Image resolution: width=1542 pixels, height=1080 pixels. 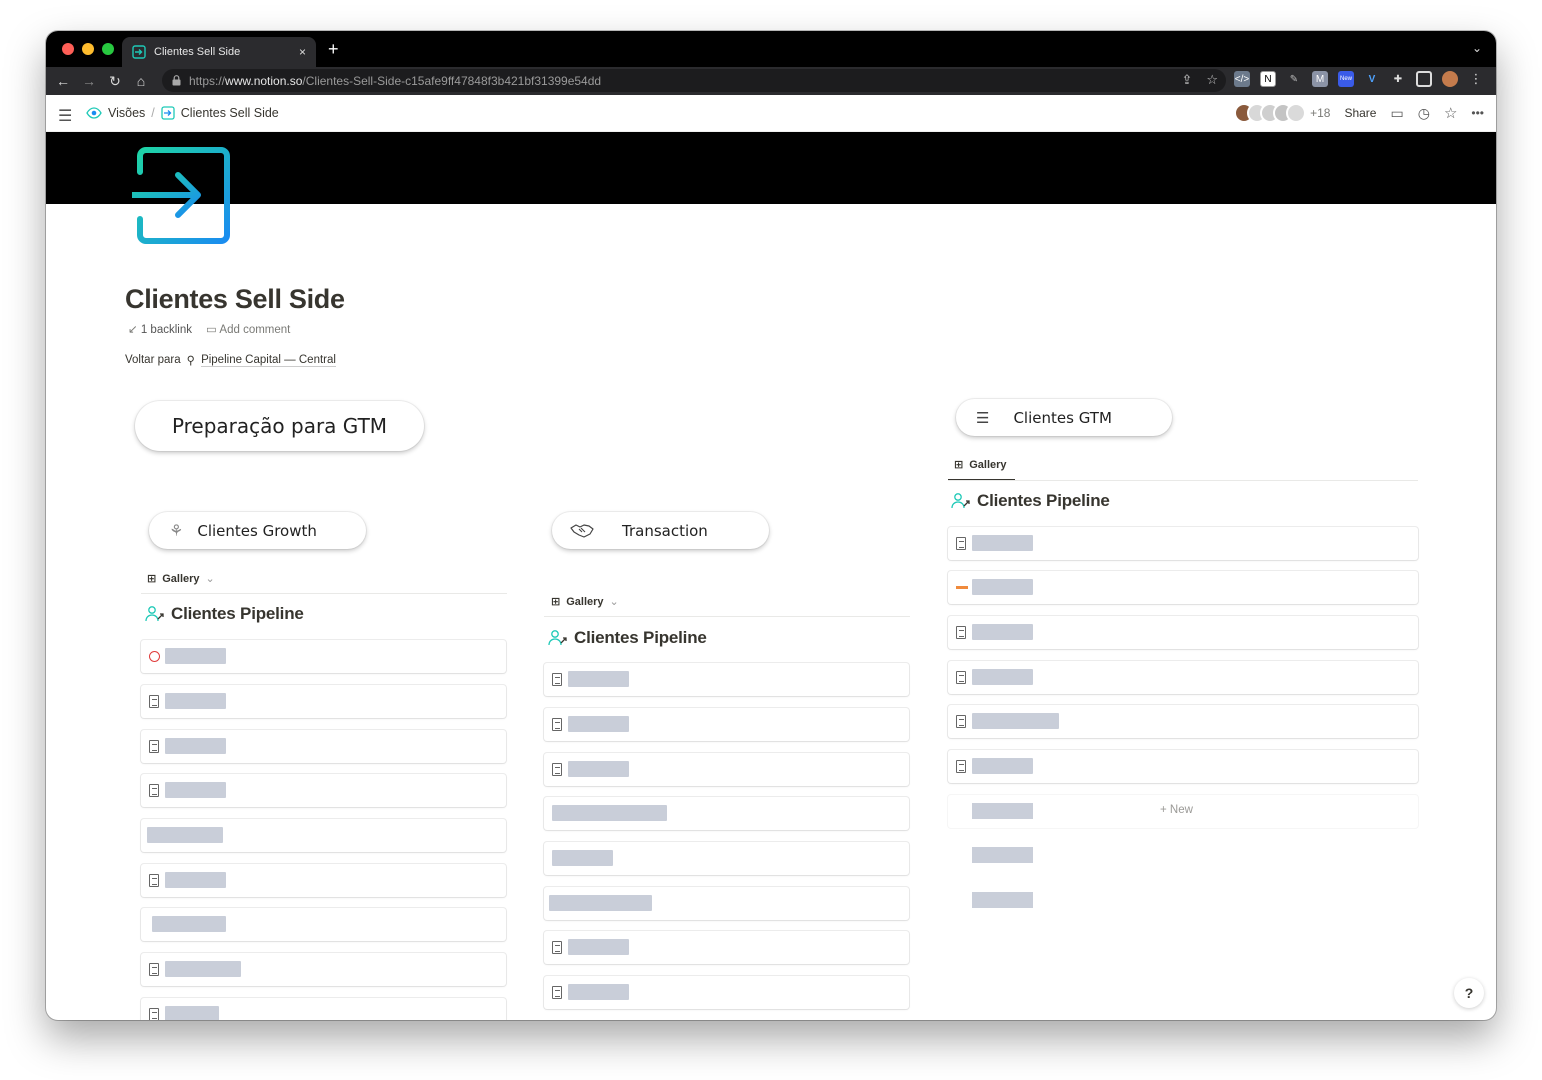 What do you see at coordinates (230, 113) in the screenshot?
I see `breadcrumb-current: Clientes Sell Side` at bounding box center [230, 113].